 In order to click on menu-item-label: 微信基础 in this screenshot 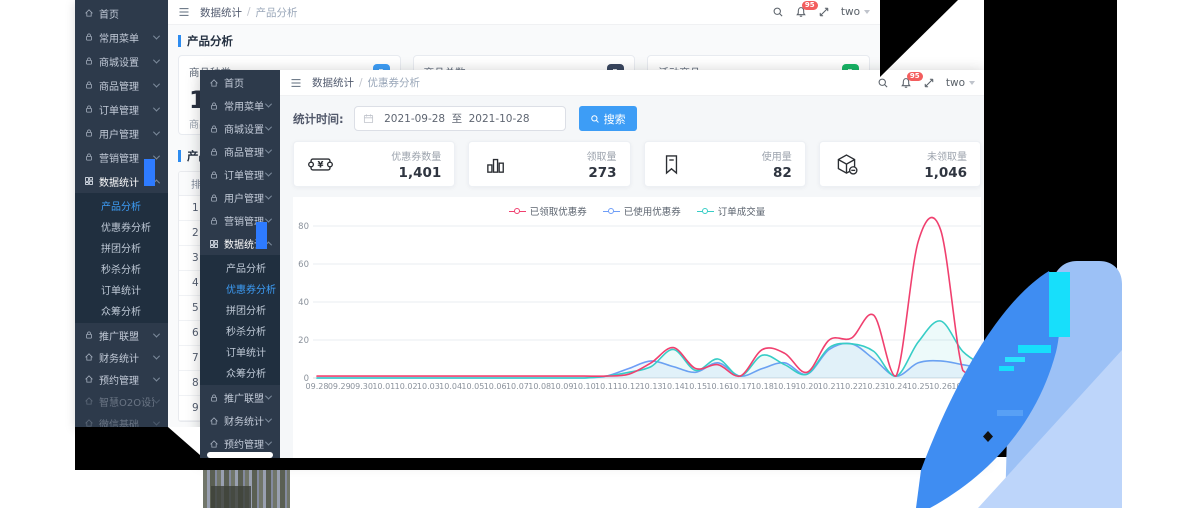, I will do `click(119, 423)`.